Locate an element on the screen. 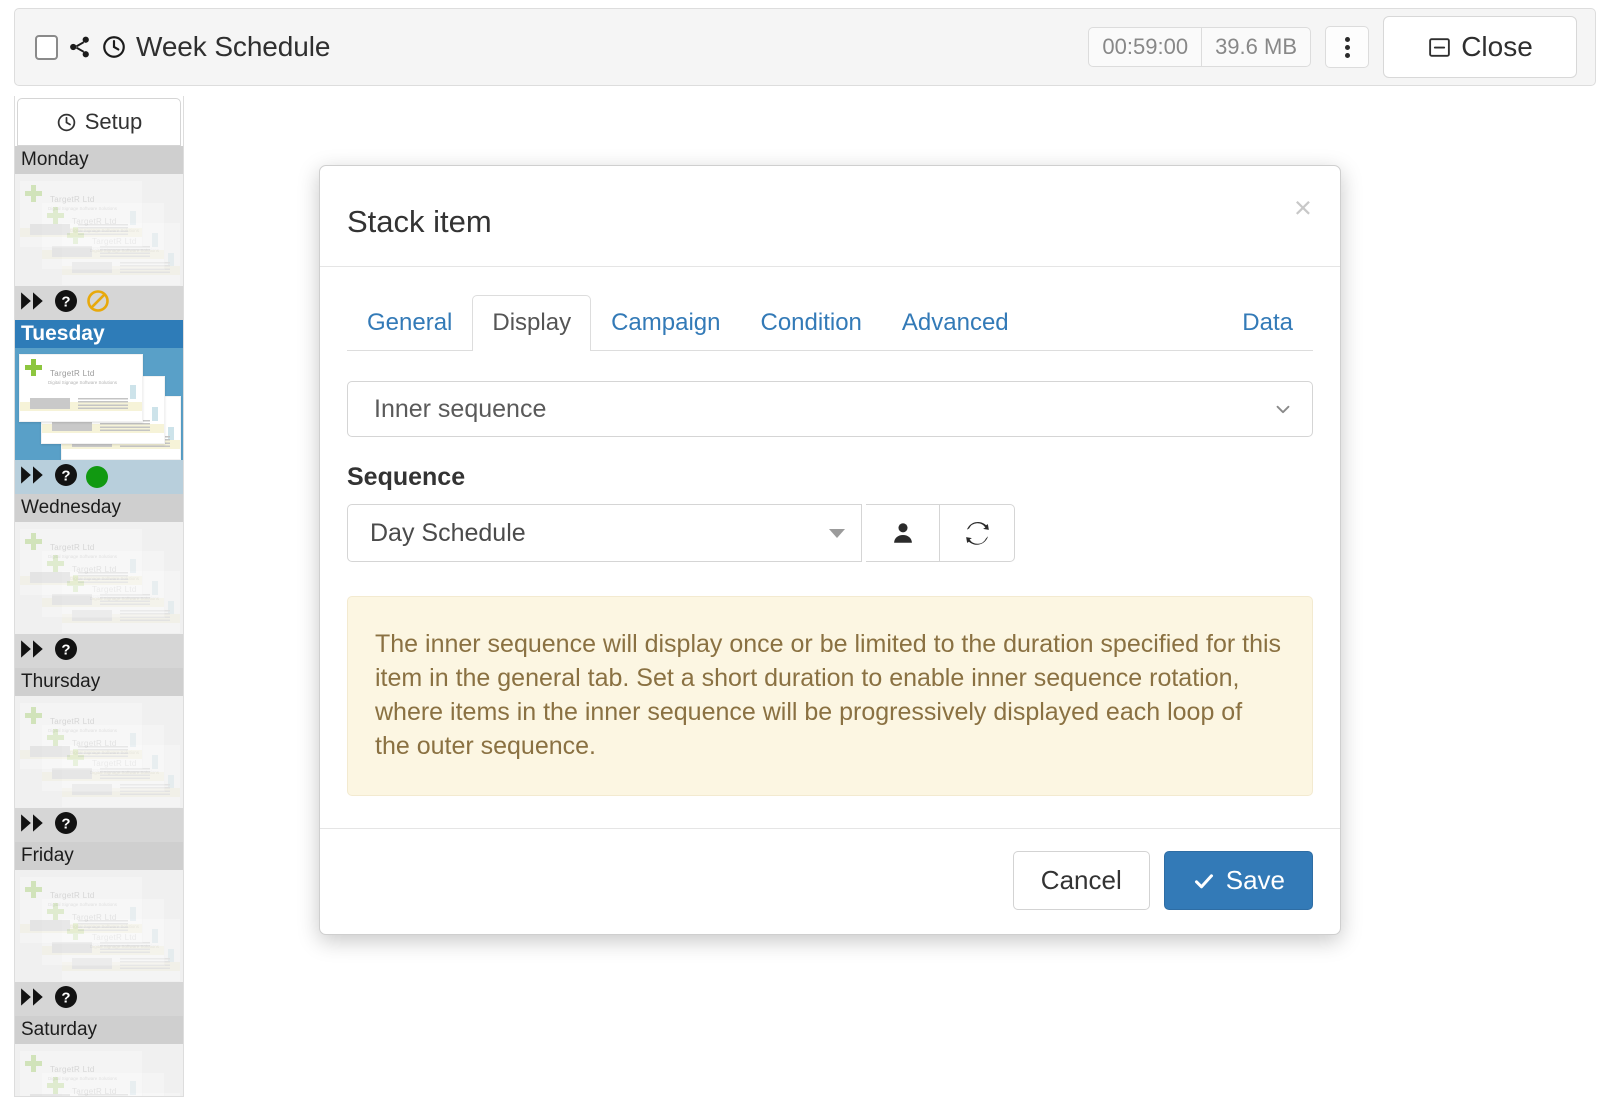  select-user-button is located at coordinates (903, 533).